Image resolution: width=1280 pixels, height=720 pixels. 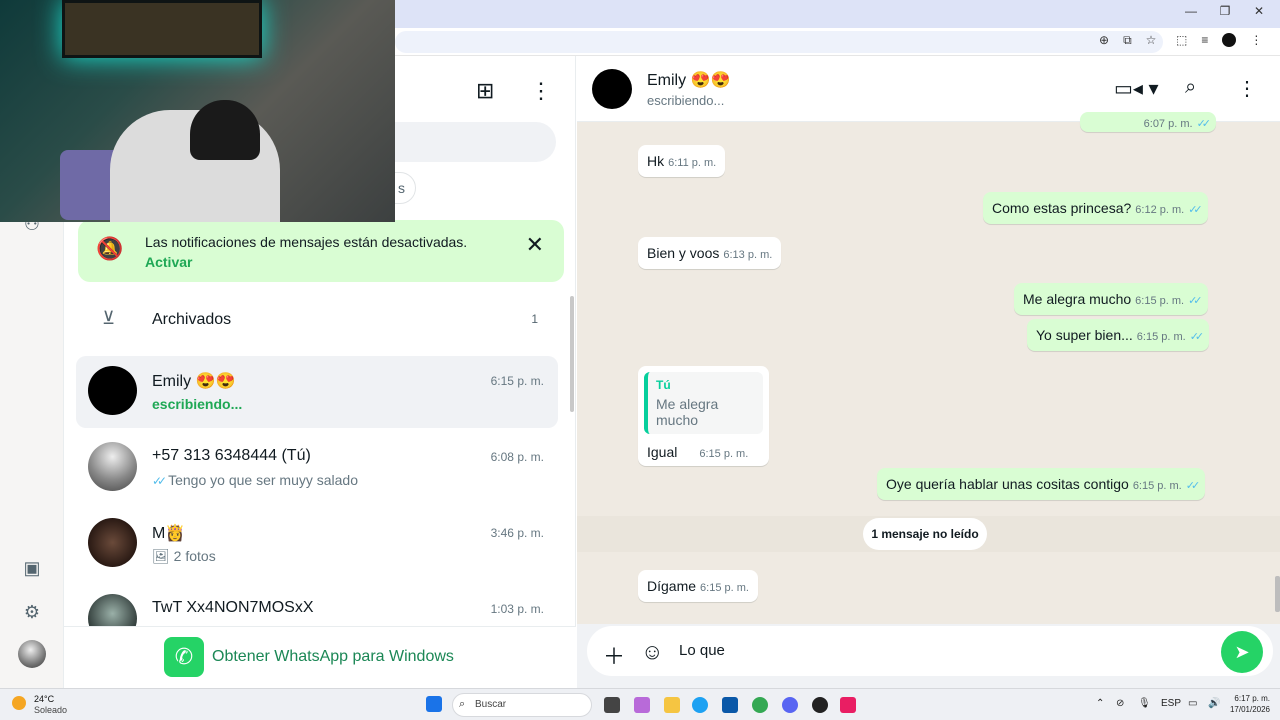 I want to click on message-text: Igual, so click(x=662, y=452).